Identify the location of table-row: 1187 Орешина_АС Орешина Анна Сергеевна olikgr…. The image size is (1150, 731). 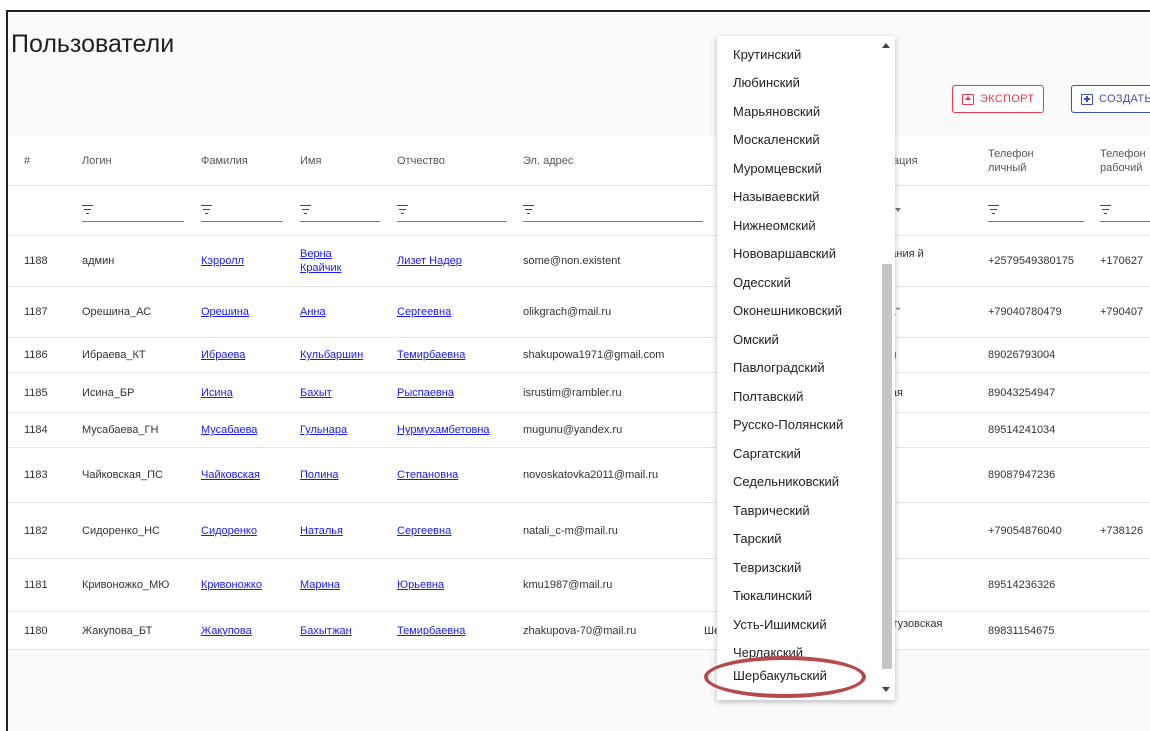
(579, 312).